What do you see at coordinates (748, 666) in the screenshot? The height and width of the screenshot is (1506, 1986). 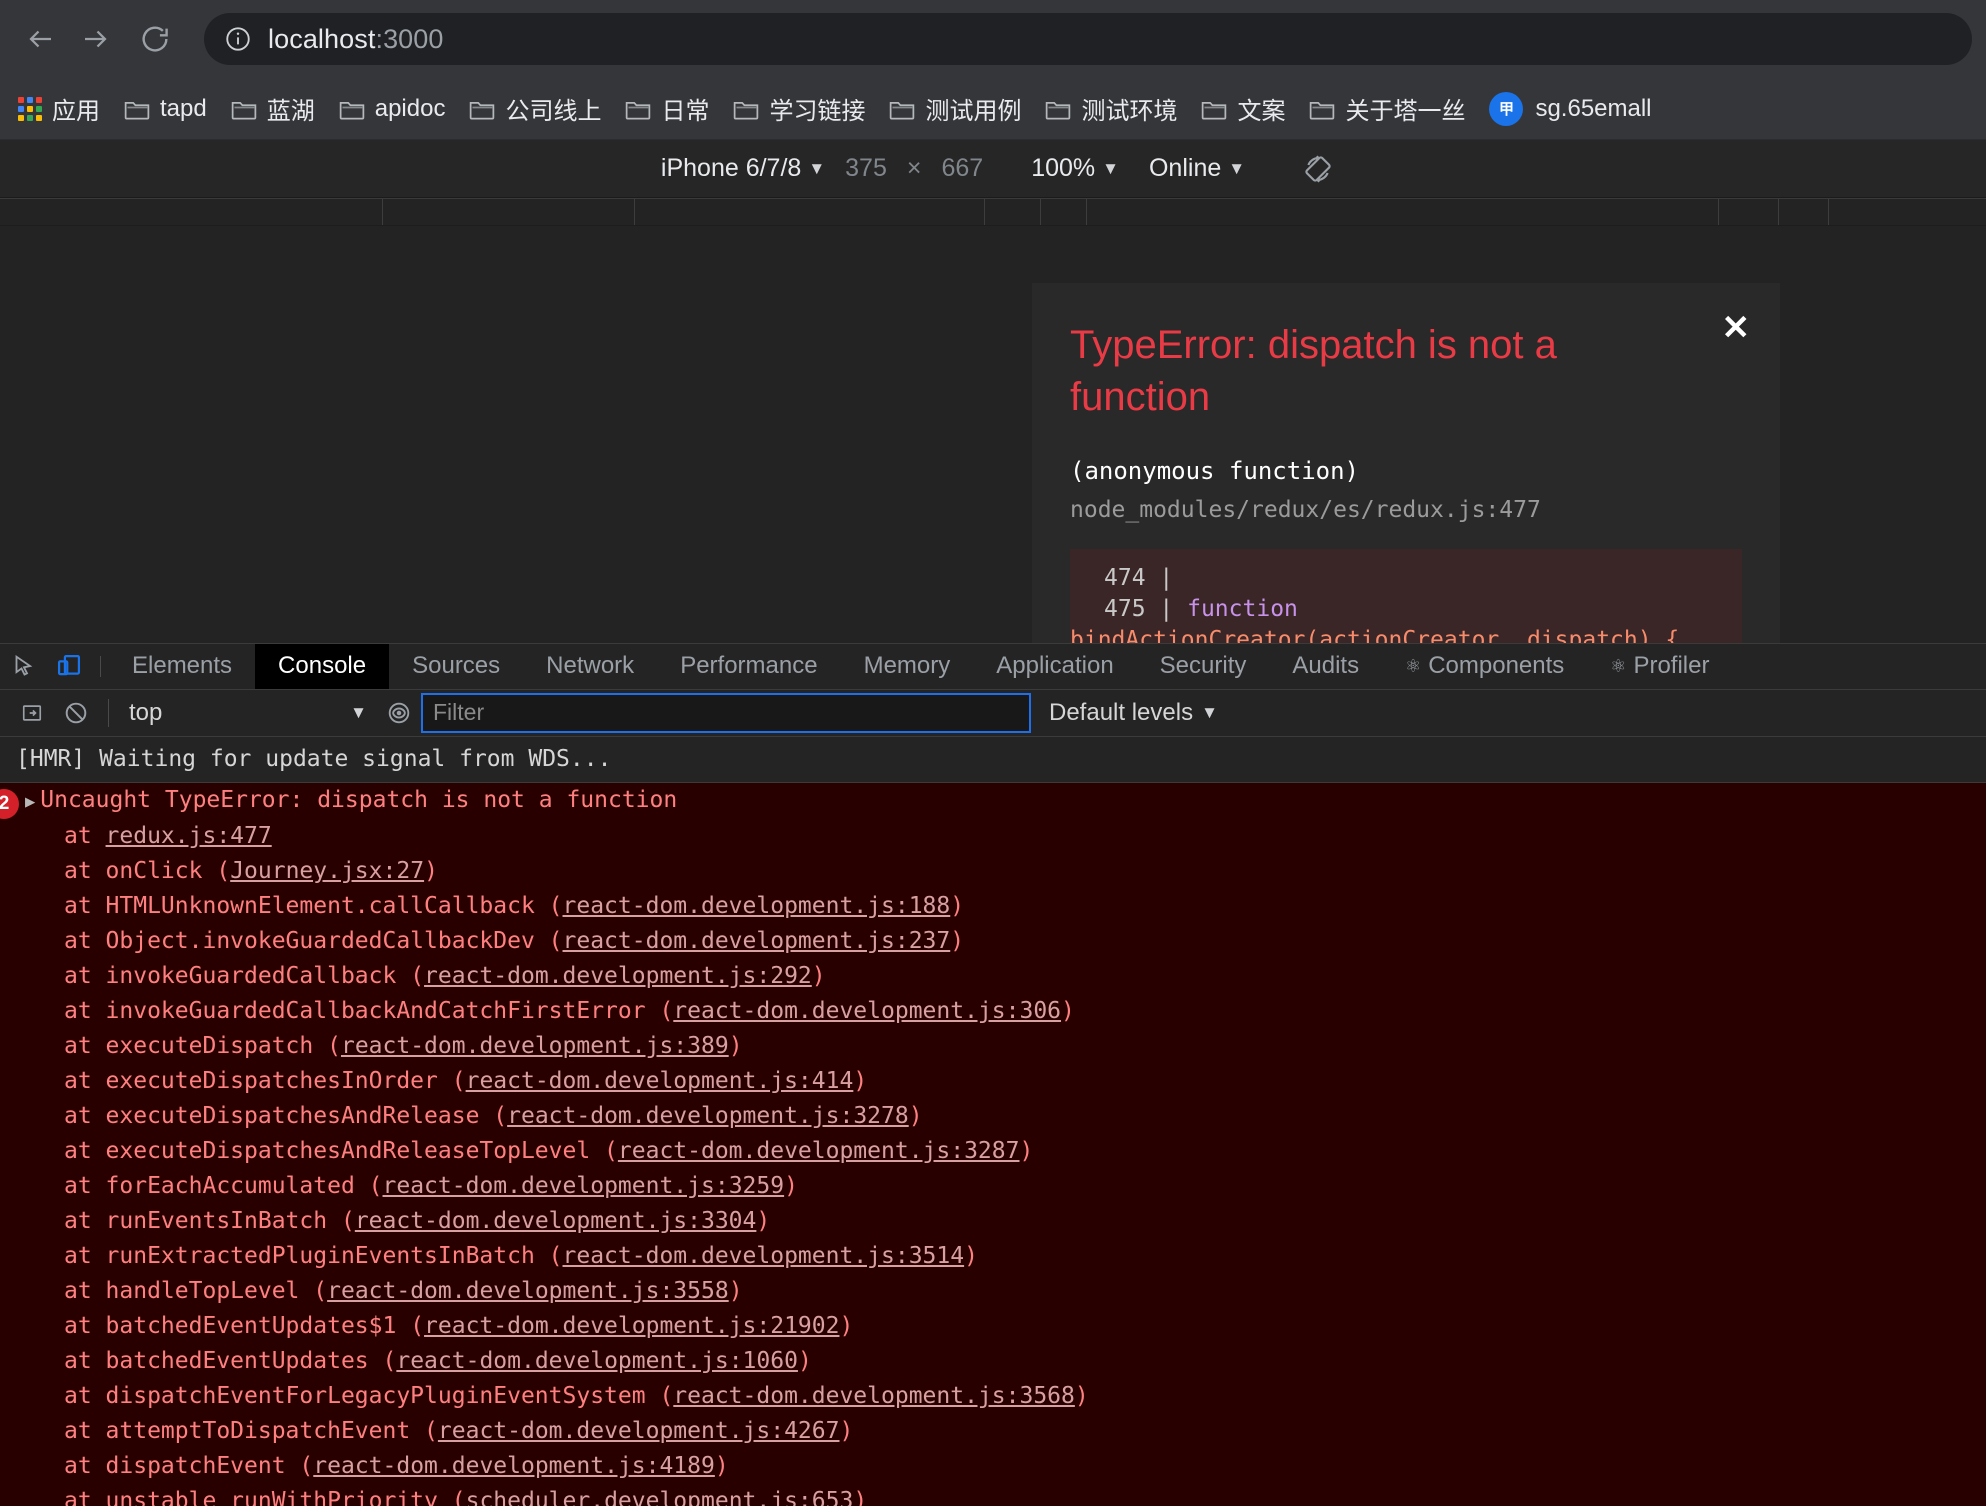 I see `tab-performance: Performance` at bounding box center [748, 666].